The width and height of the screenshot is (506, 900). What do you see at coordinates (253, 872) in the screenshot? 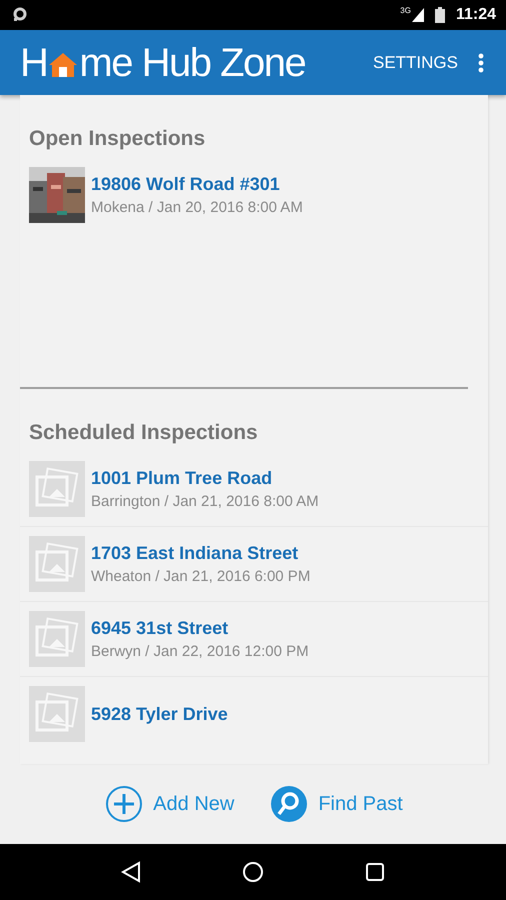
I see `home-icon` at bounding box center [253, 872].